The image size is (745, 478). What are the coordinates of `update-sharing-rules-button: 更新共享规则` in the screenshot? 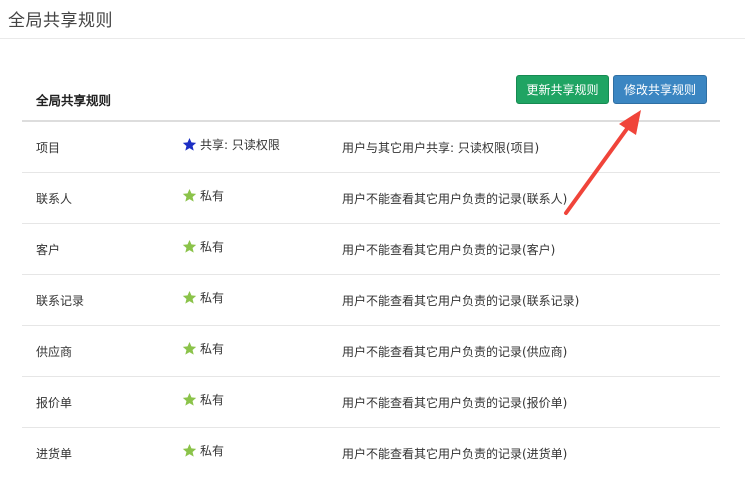 It's located at (562, 89).